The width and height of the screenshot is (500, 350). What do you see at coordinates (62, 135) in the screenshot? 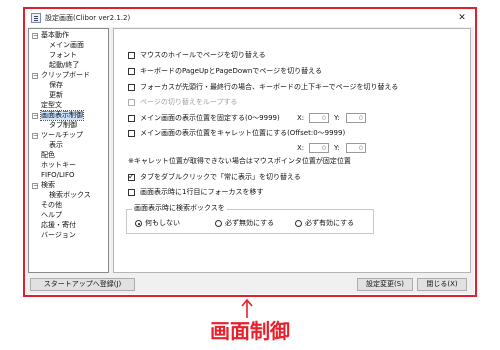
I see `tree-item-tooltip: ツールチップ` at bounding box center [62, 135].